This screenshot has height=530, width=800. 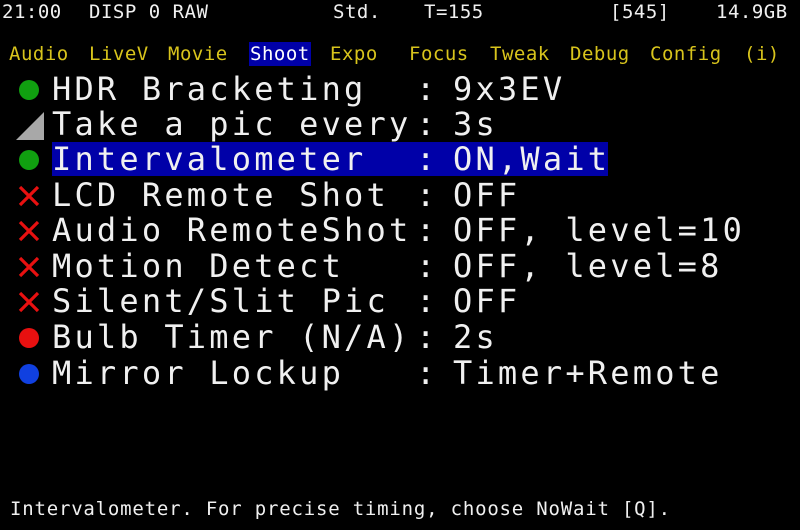 What do you see at coordinates (232, 230) in the screenshot?
I see `menu-item-label: Audio RemoteShot` at bounding box center [232, 230].